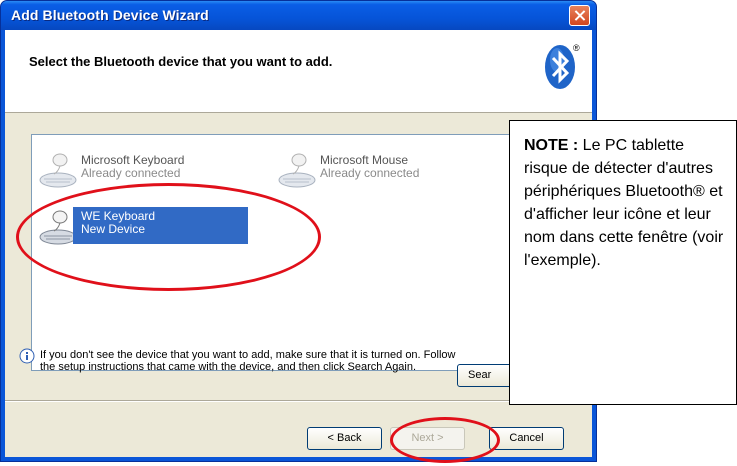  Describe the element at coordinates (58, 170) in the screenshot. I see `keyboard-icon` at that location.